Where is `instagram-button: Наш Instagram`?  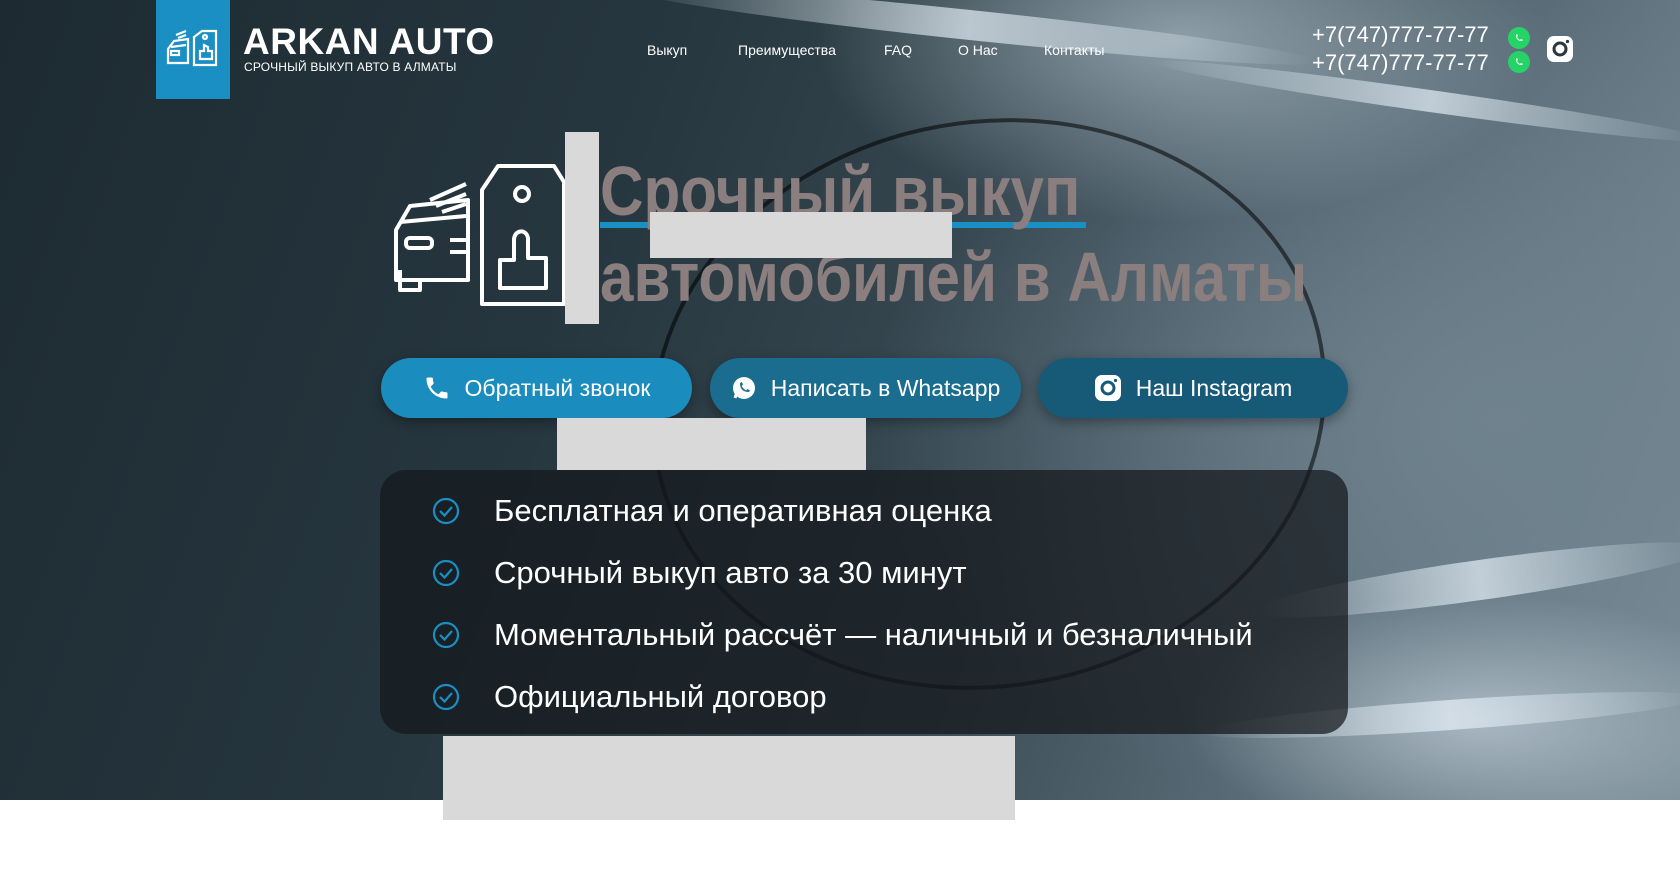
instagram-button: Наш Instagram is located at coordinates (1193, 388).